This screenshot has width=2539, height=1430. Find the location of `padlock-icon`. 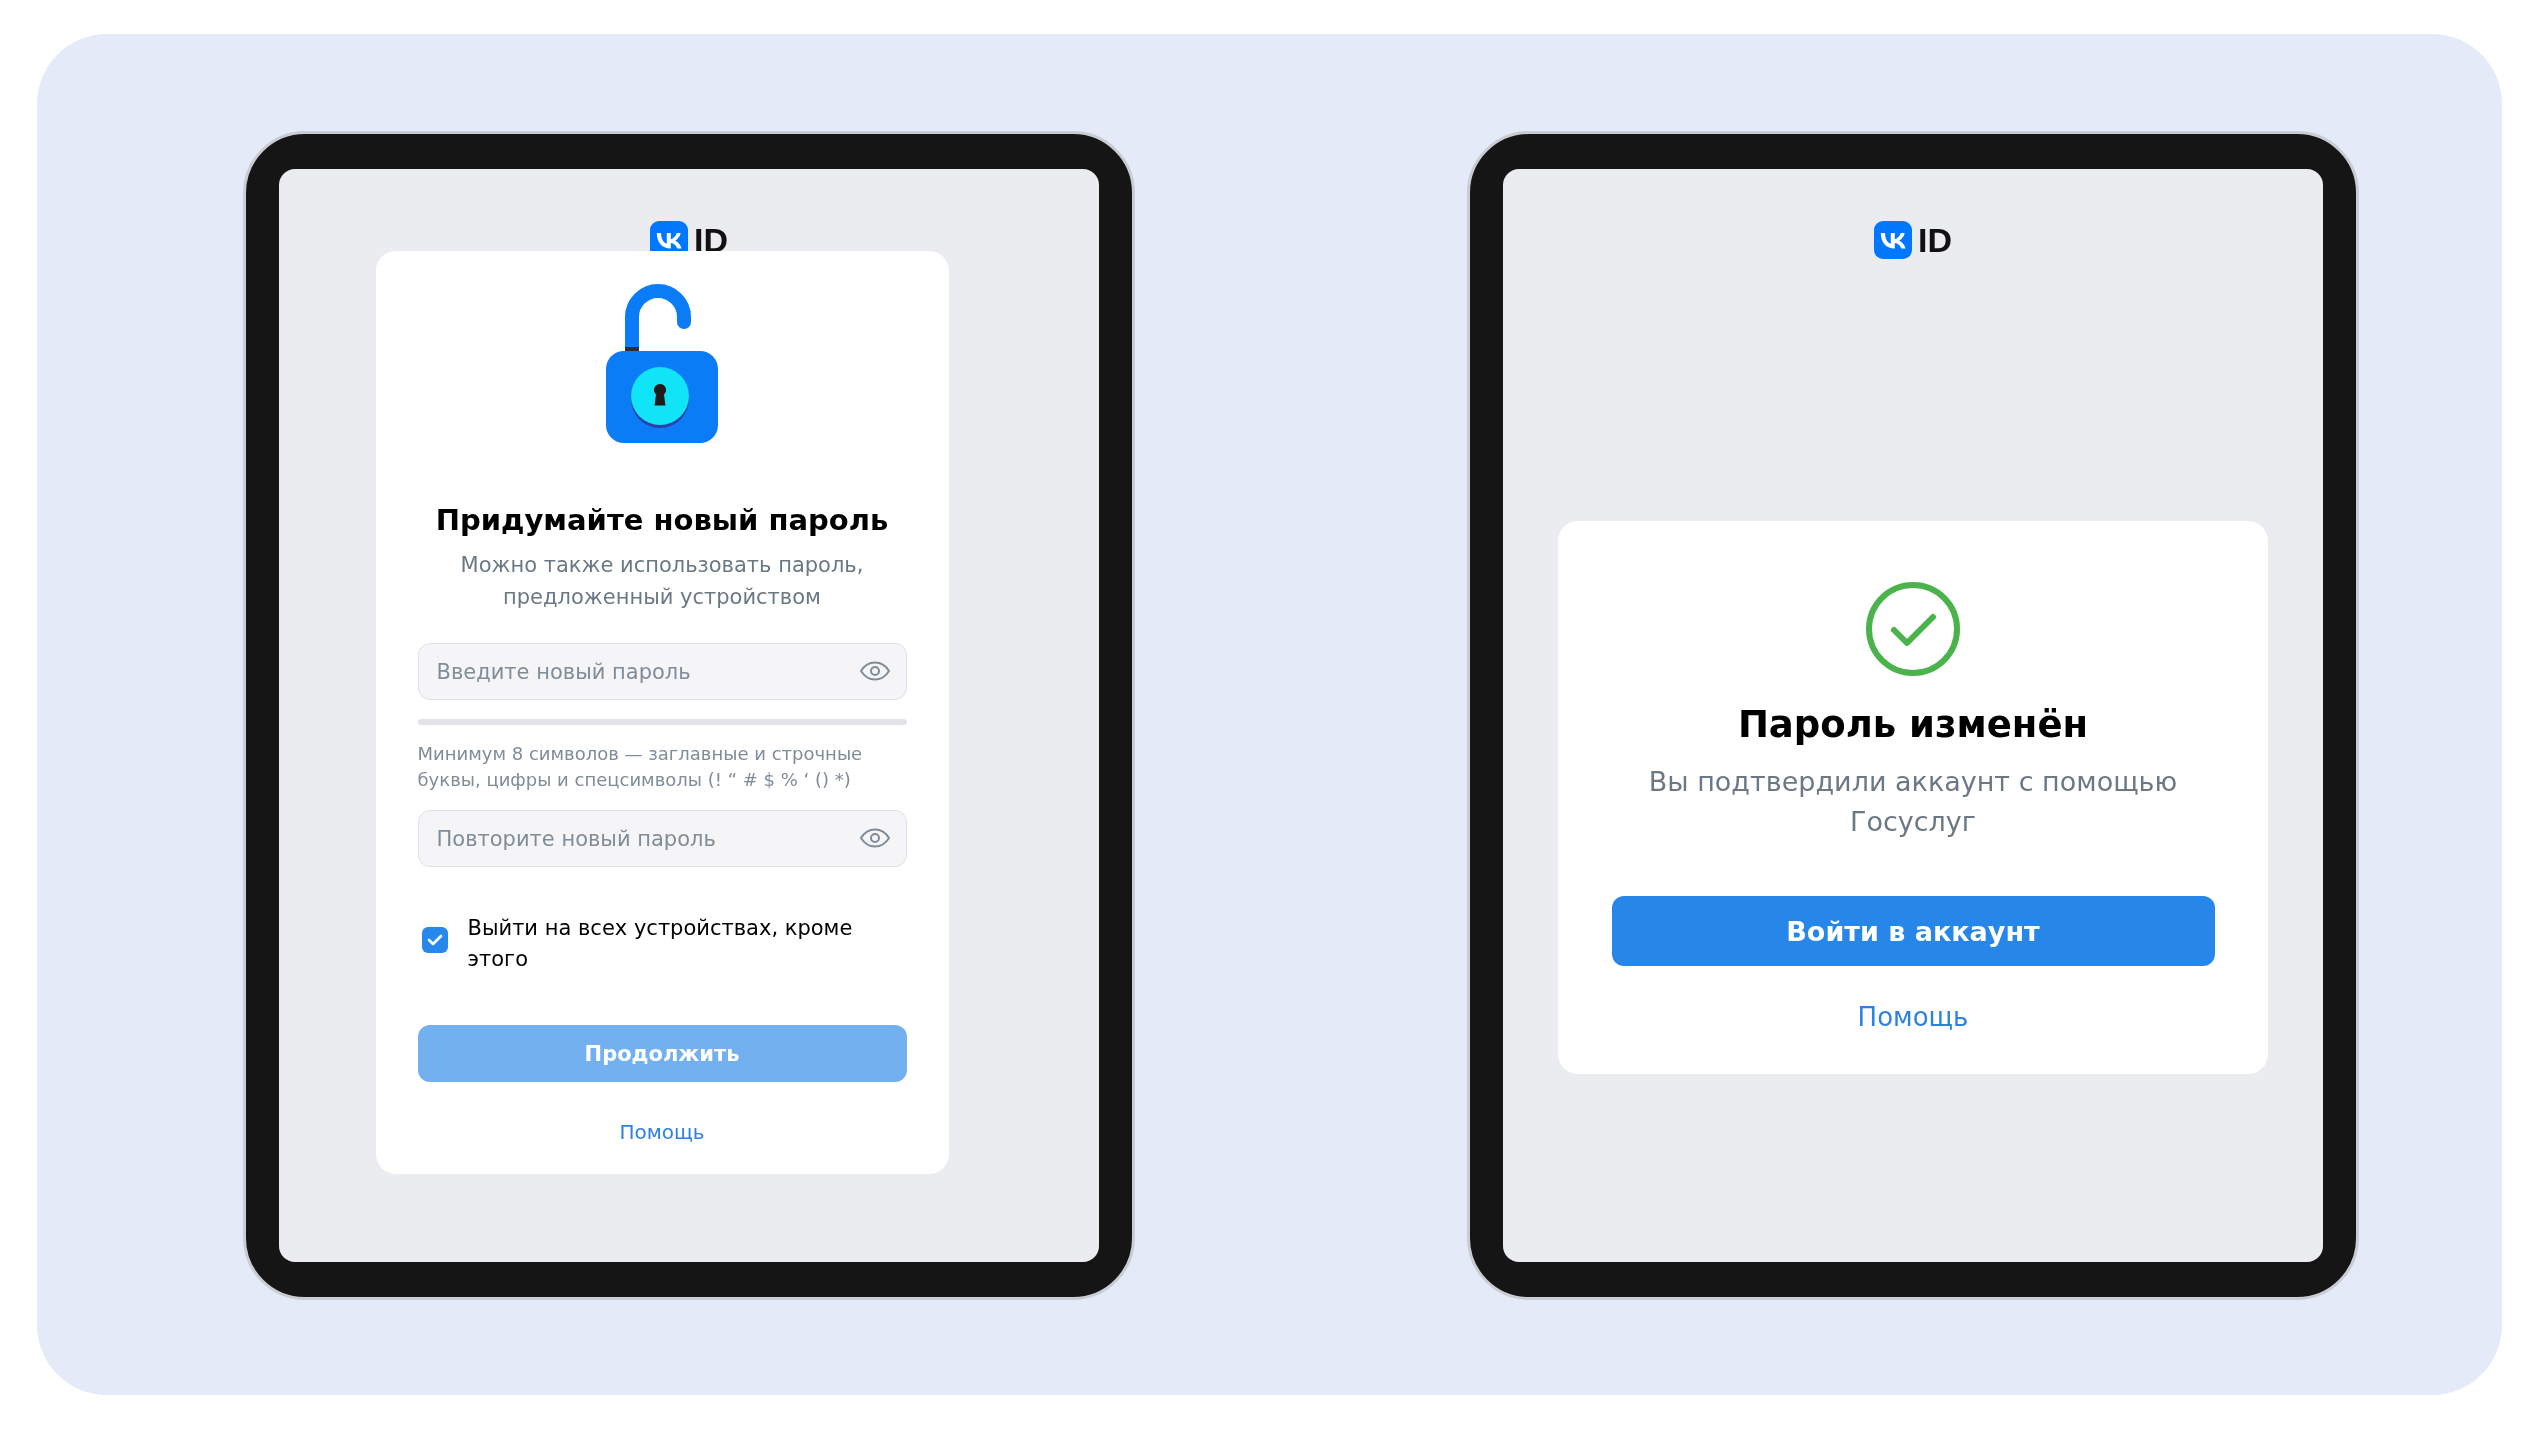

padlock-icon is located at coordinates (662, 363).